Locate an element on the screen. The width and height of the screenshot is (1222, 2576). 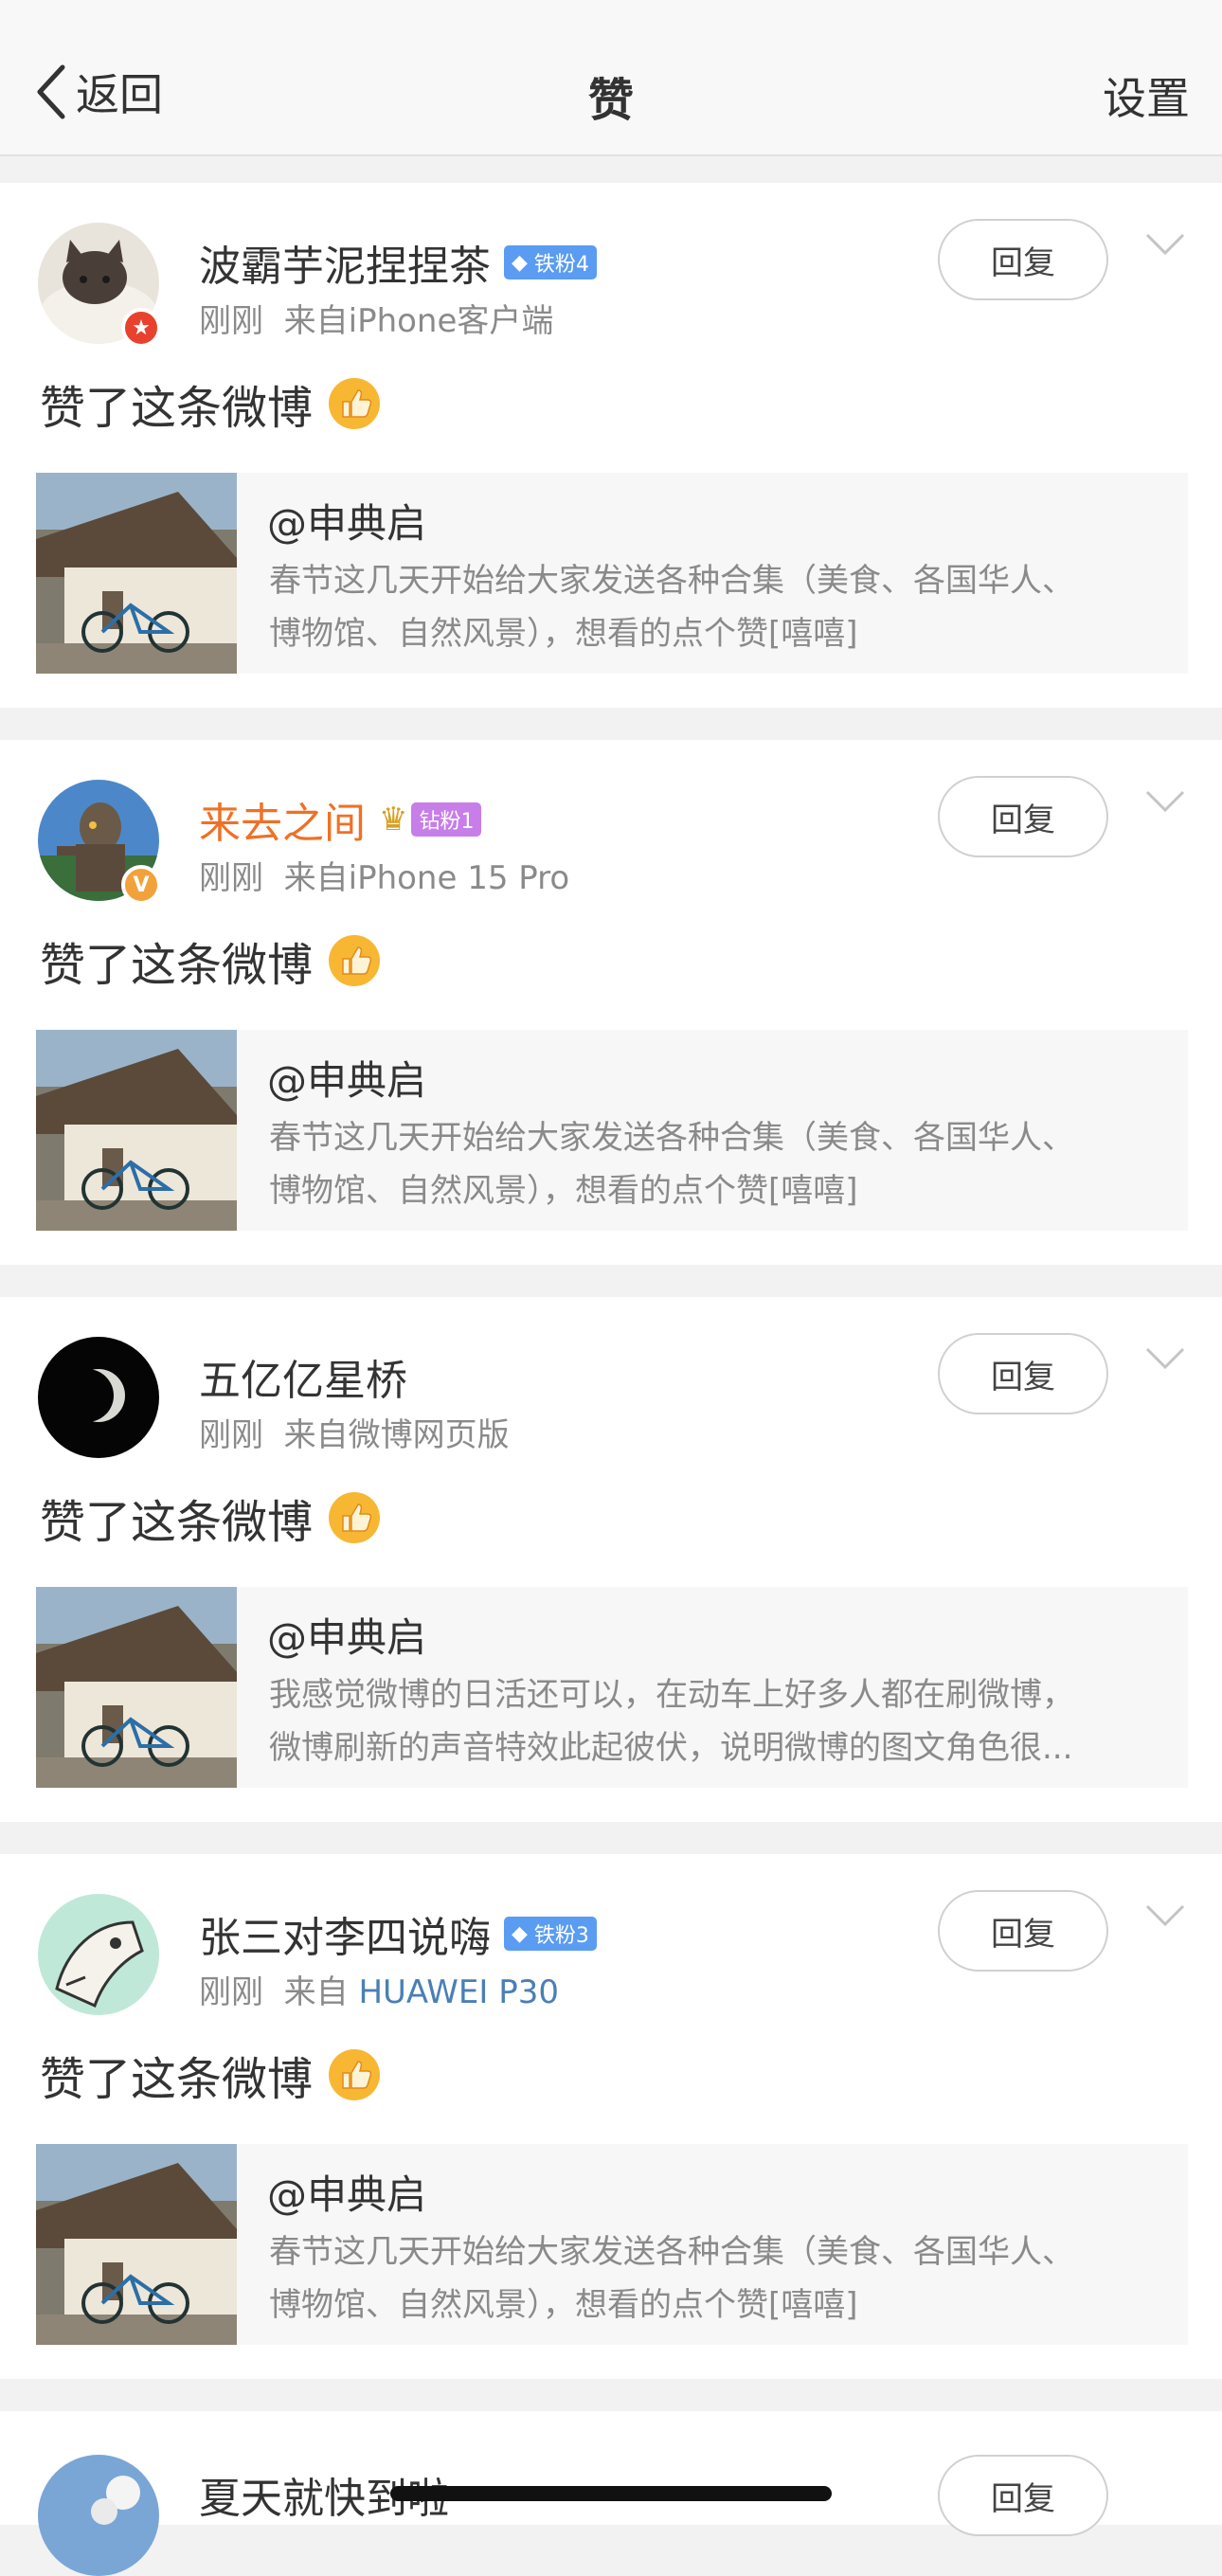
like-notification-card: 夏天就快到啦 回复 is located at coordinates (611, 2493).